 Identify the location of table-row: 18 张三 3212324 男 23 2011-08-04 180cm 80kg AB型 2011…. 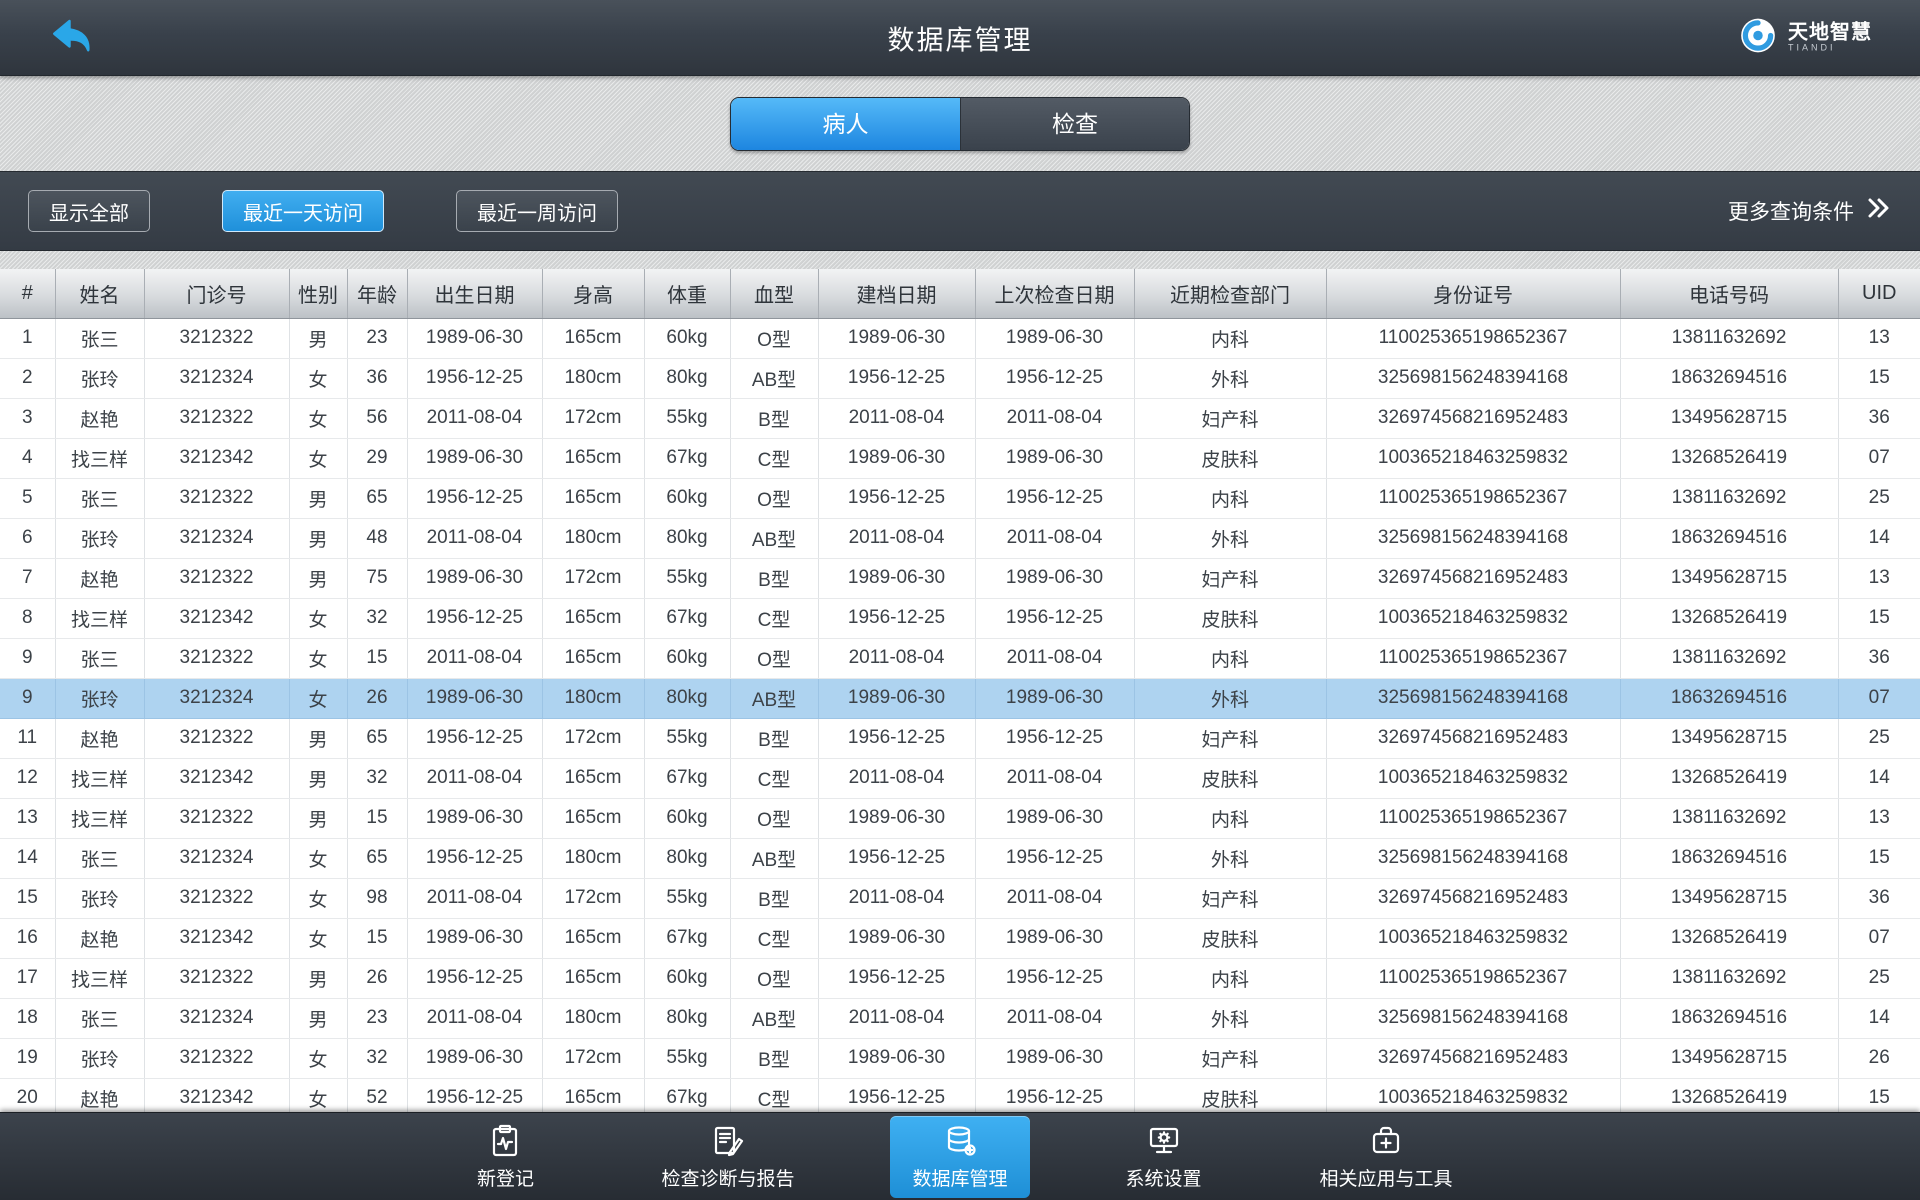
(960, 1018).